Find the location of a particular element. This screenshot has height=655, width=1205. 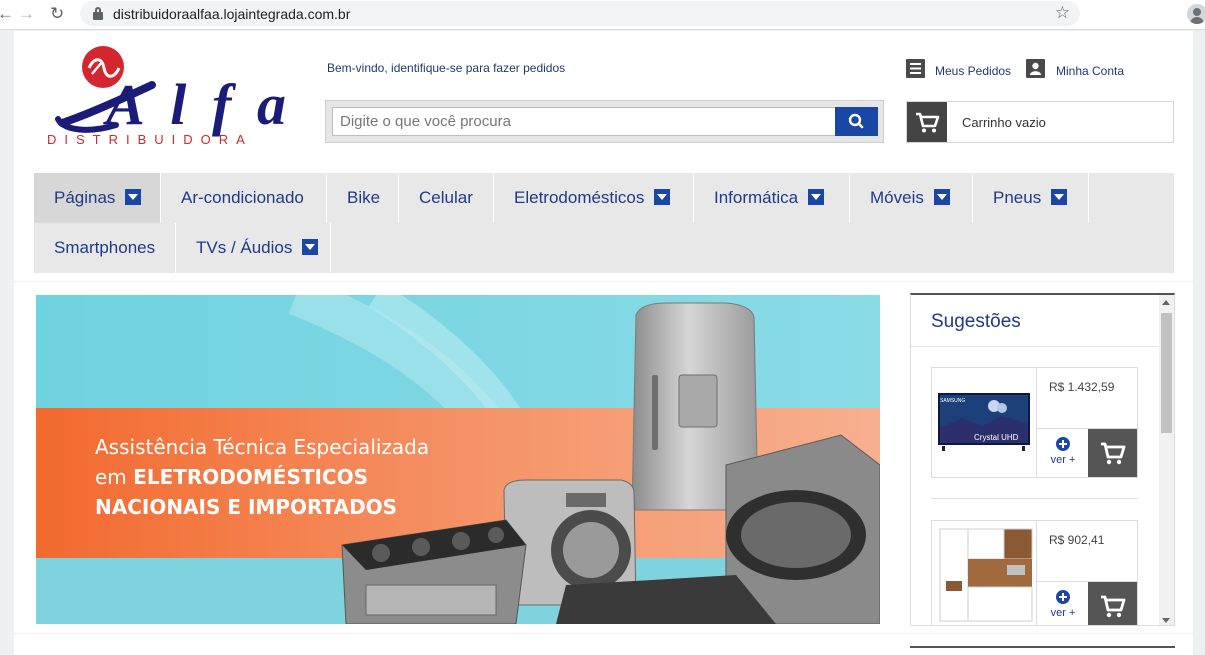

reload-icon: ↻ is located at coordinates (57, 14).